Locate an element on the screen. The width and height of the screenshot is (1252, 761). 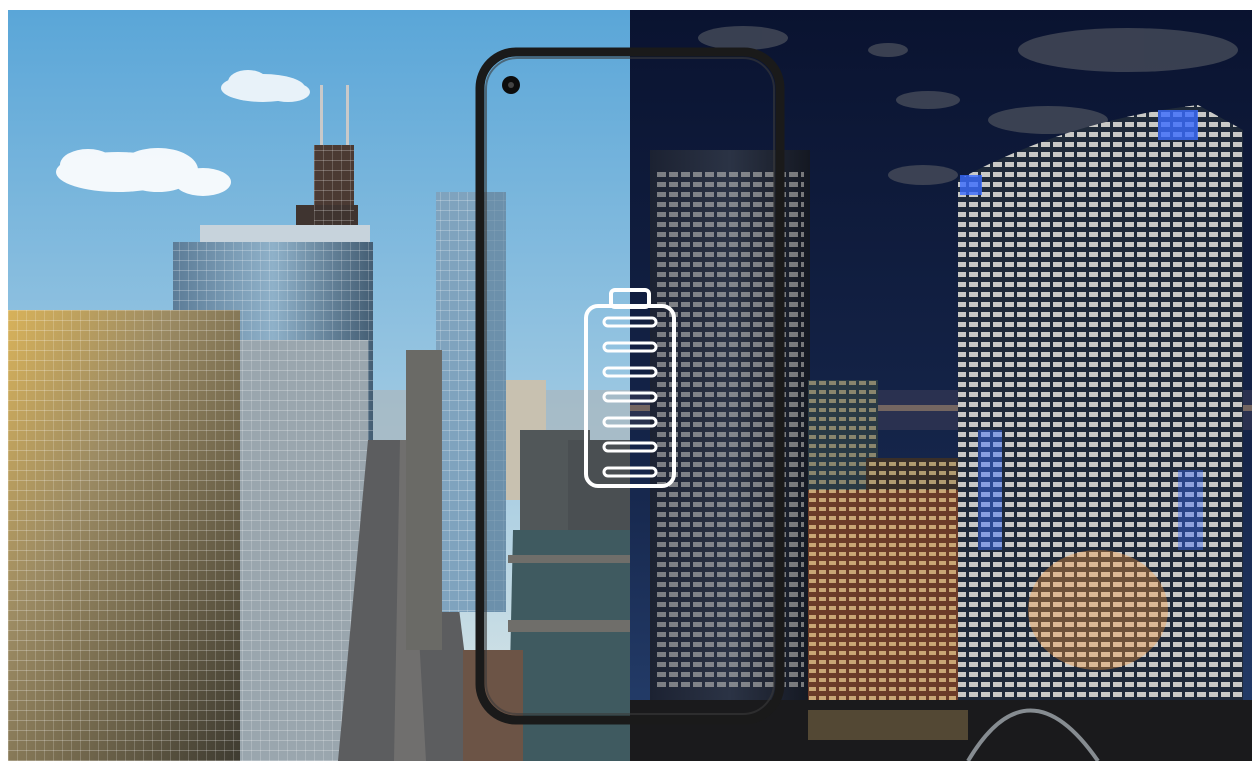
front-camera-icon is located at coordinates (511, 85).